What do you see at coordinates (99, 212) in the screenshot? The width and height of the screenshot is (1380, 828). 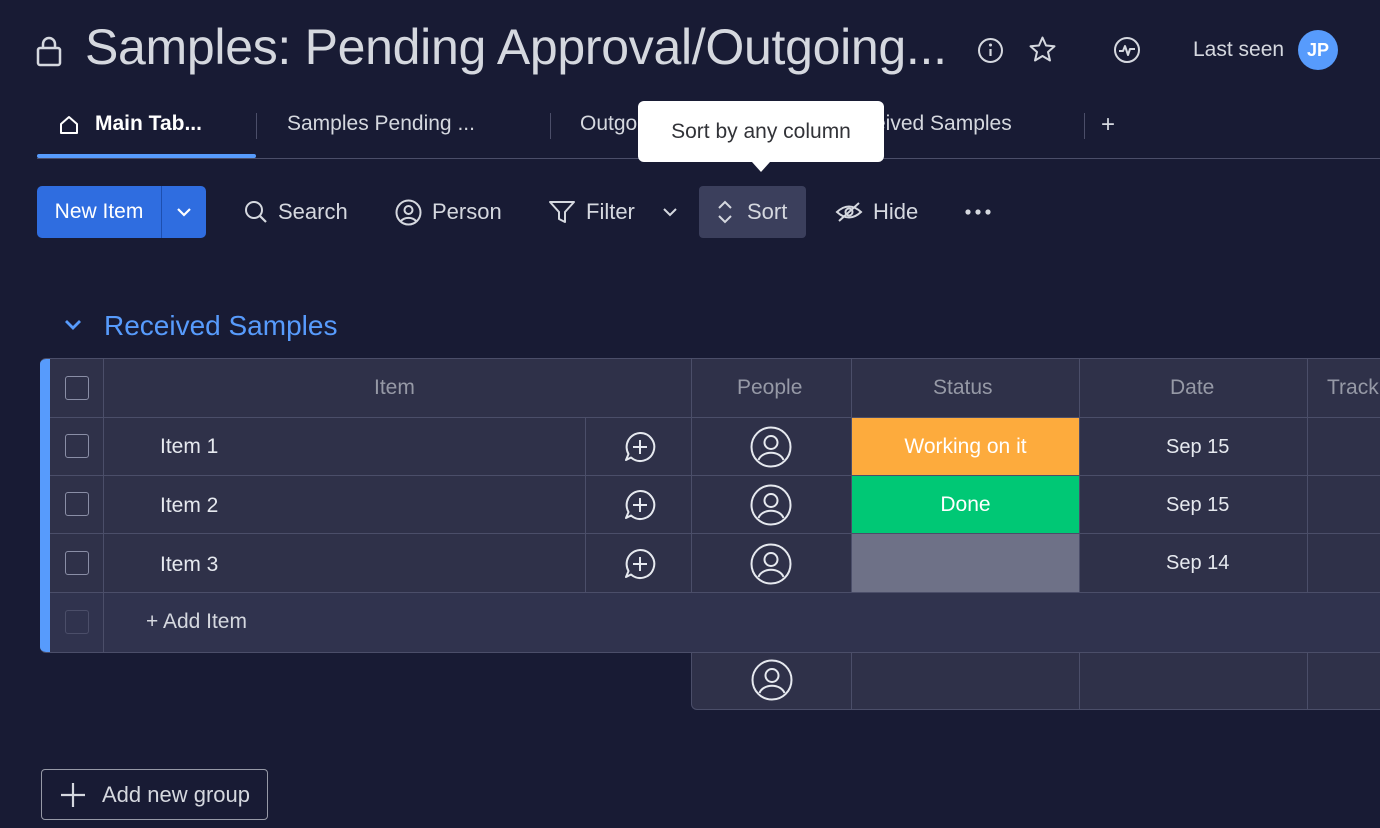 I see `new-item-label: New Item` at bounding box center [99, 212].